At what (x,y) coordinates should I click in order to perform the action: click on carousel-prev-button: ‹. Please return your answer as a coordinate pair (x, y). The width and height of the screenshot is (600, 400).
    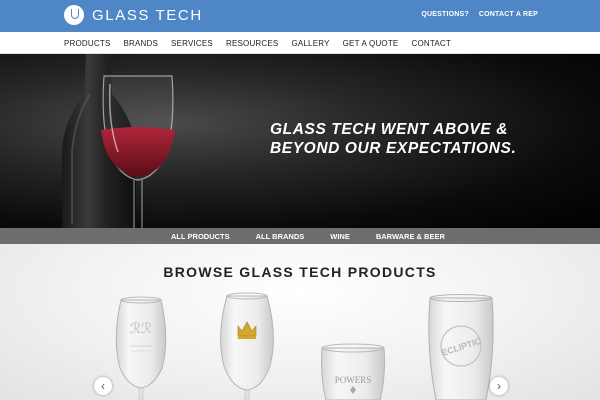
    Looking at the image, I should click on (103, 386).